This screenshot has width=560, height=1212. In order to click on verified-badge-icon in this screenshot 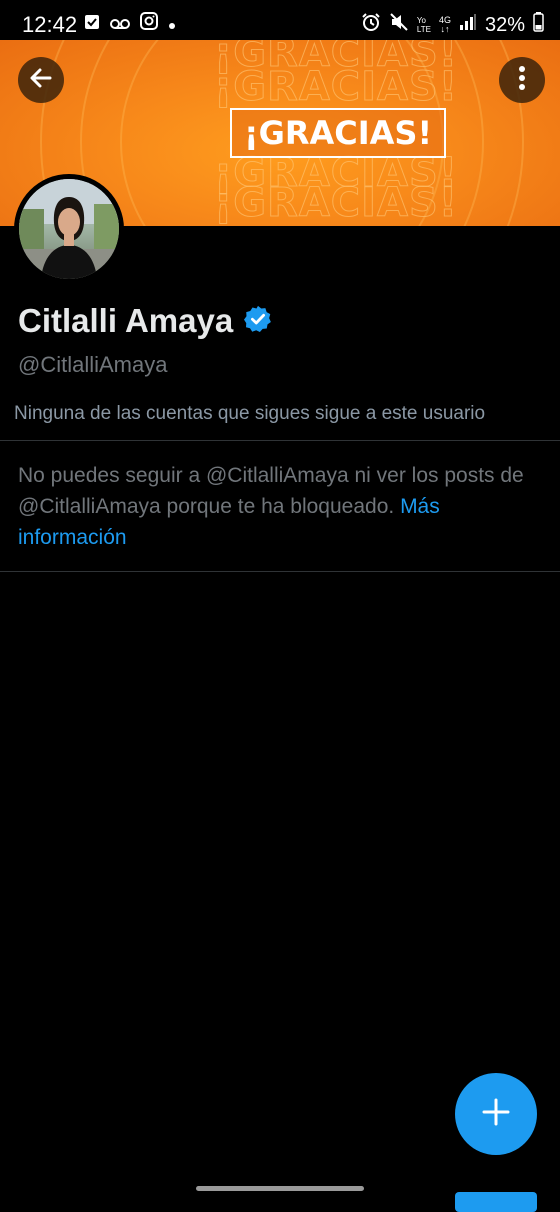, I will do `click(258, 321)`.